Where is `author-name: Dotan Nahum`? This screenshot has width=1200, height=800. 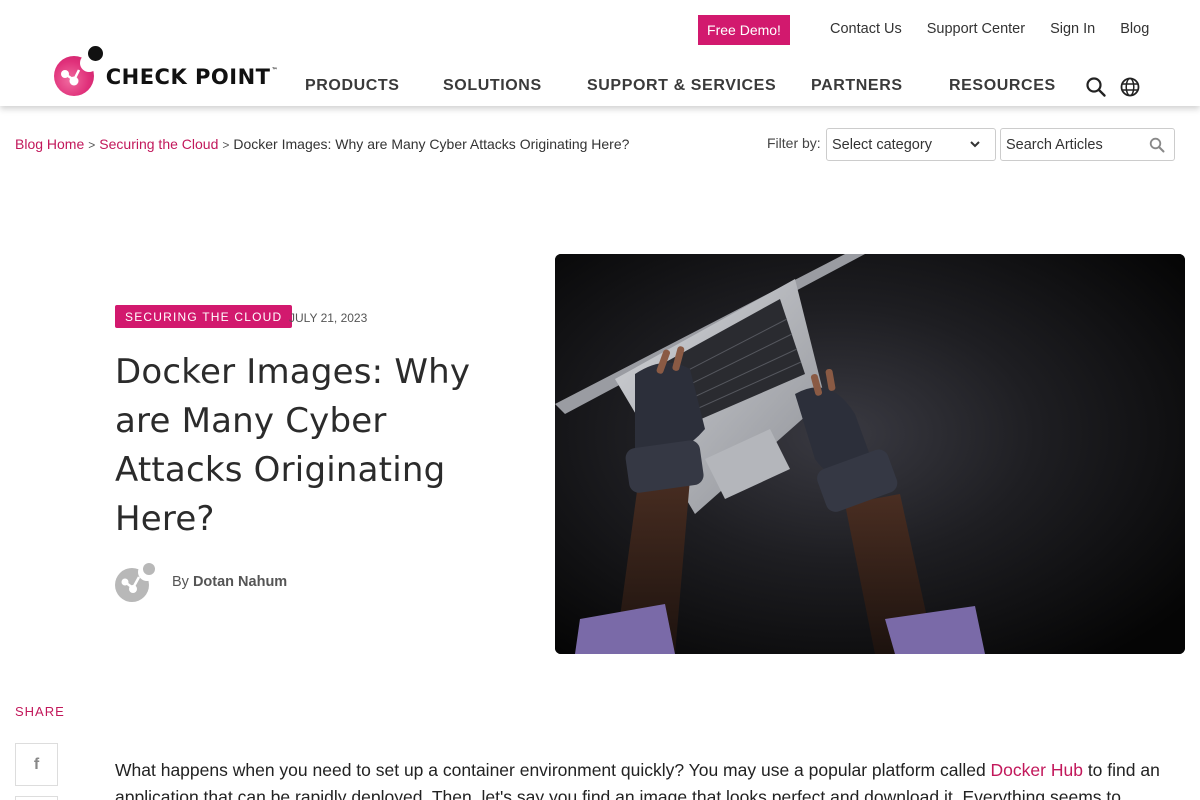
author-name: Dotan Nahum is located at coordinates (240, 582).